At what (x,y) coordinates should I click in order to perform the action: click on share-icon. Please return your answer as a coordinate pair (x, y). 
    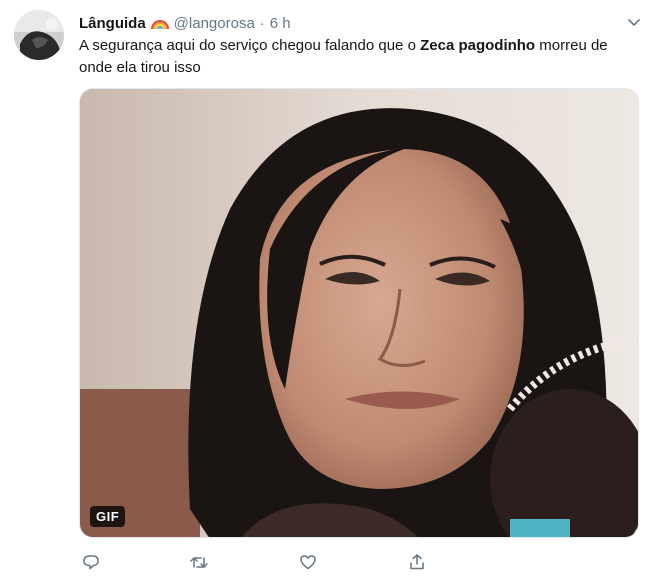
    Looking at the image, I should click on (417, 562).